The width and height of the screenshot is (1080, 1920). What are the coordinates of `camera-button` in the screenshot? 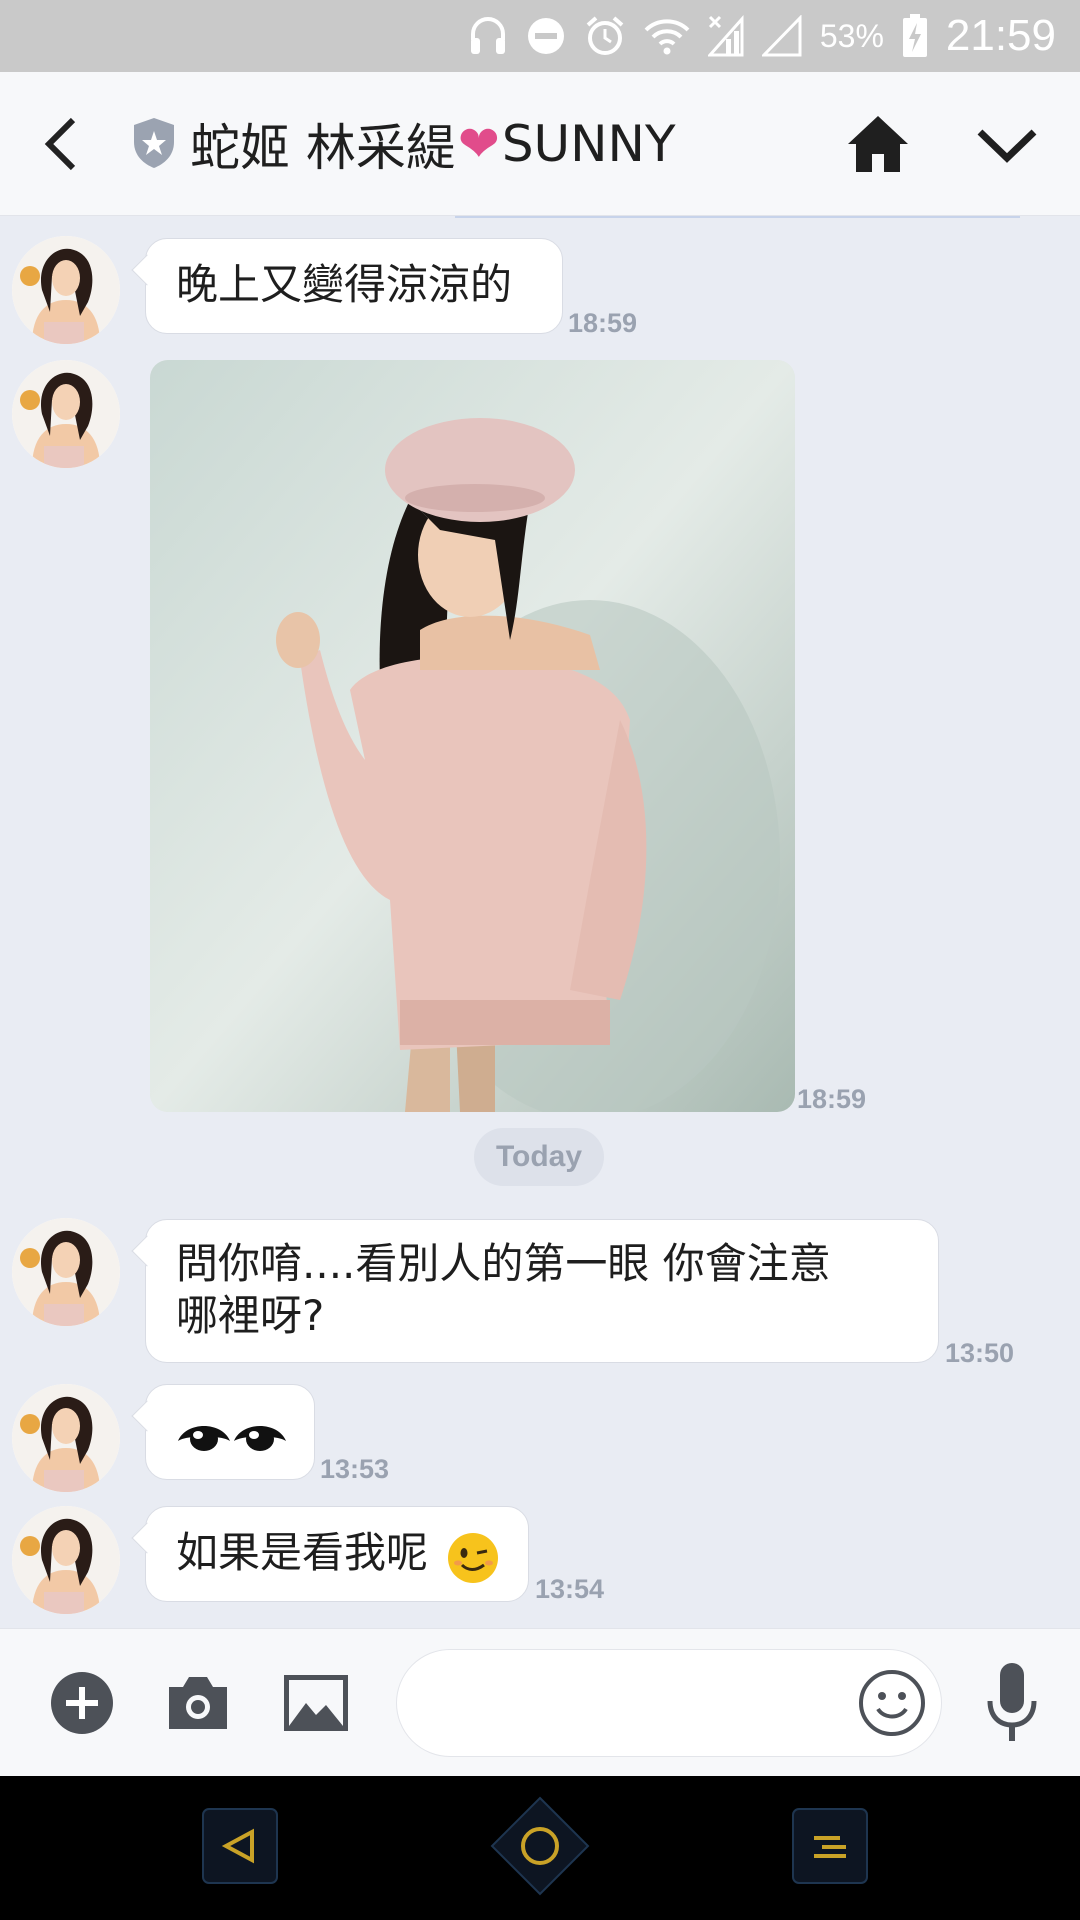 It's located at (198, 1703).